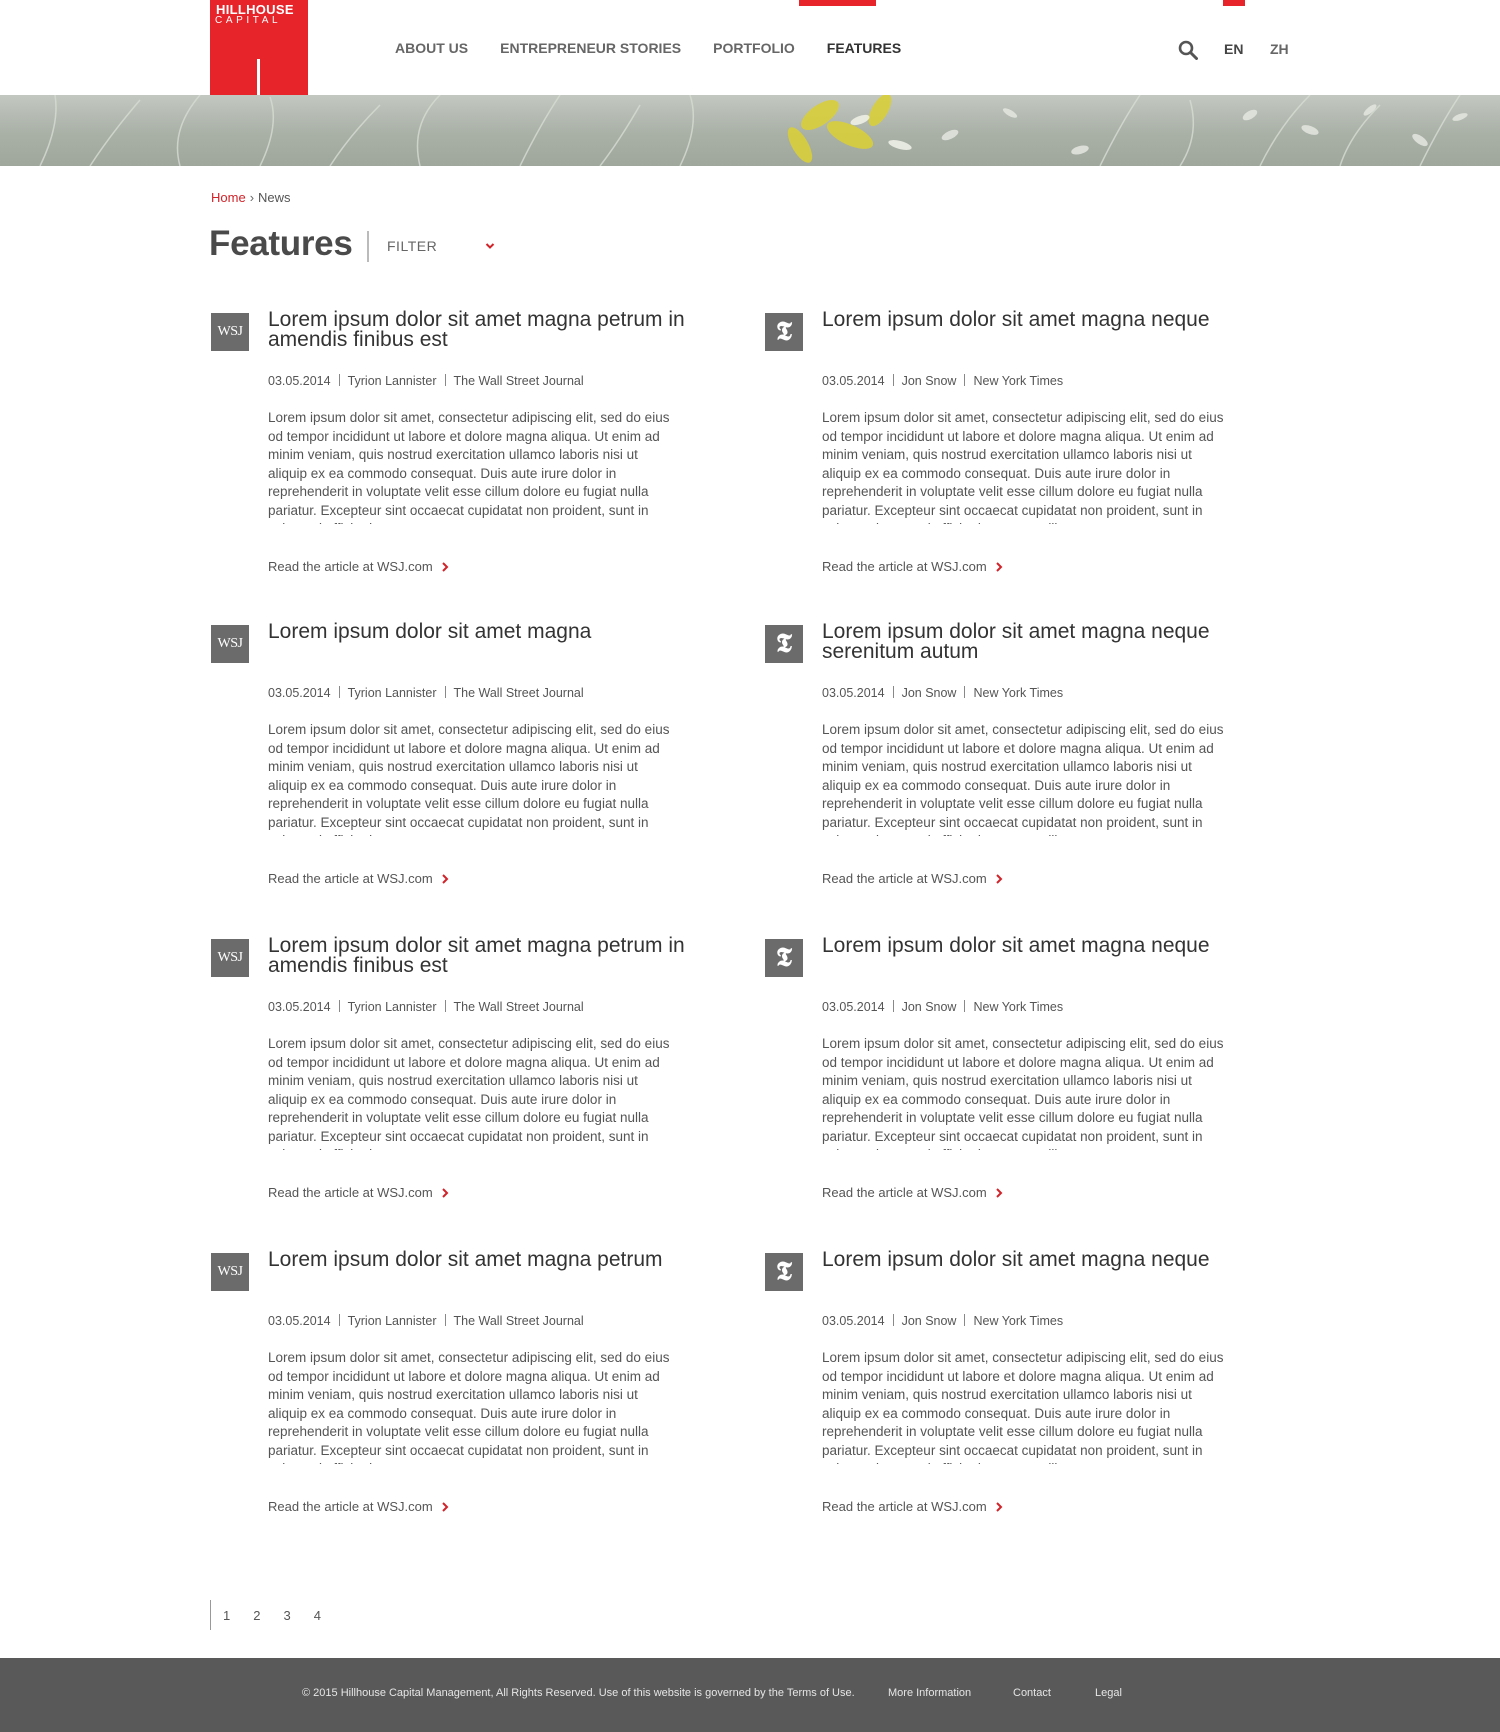 This screenshot has height=1732, width=1500. I want to click on footer-legal: Legal, so click(1108, 1693).